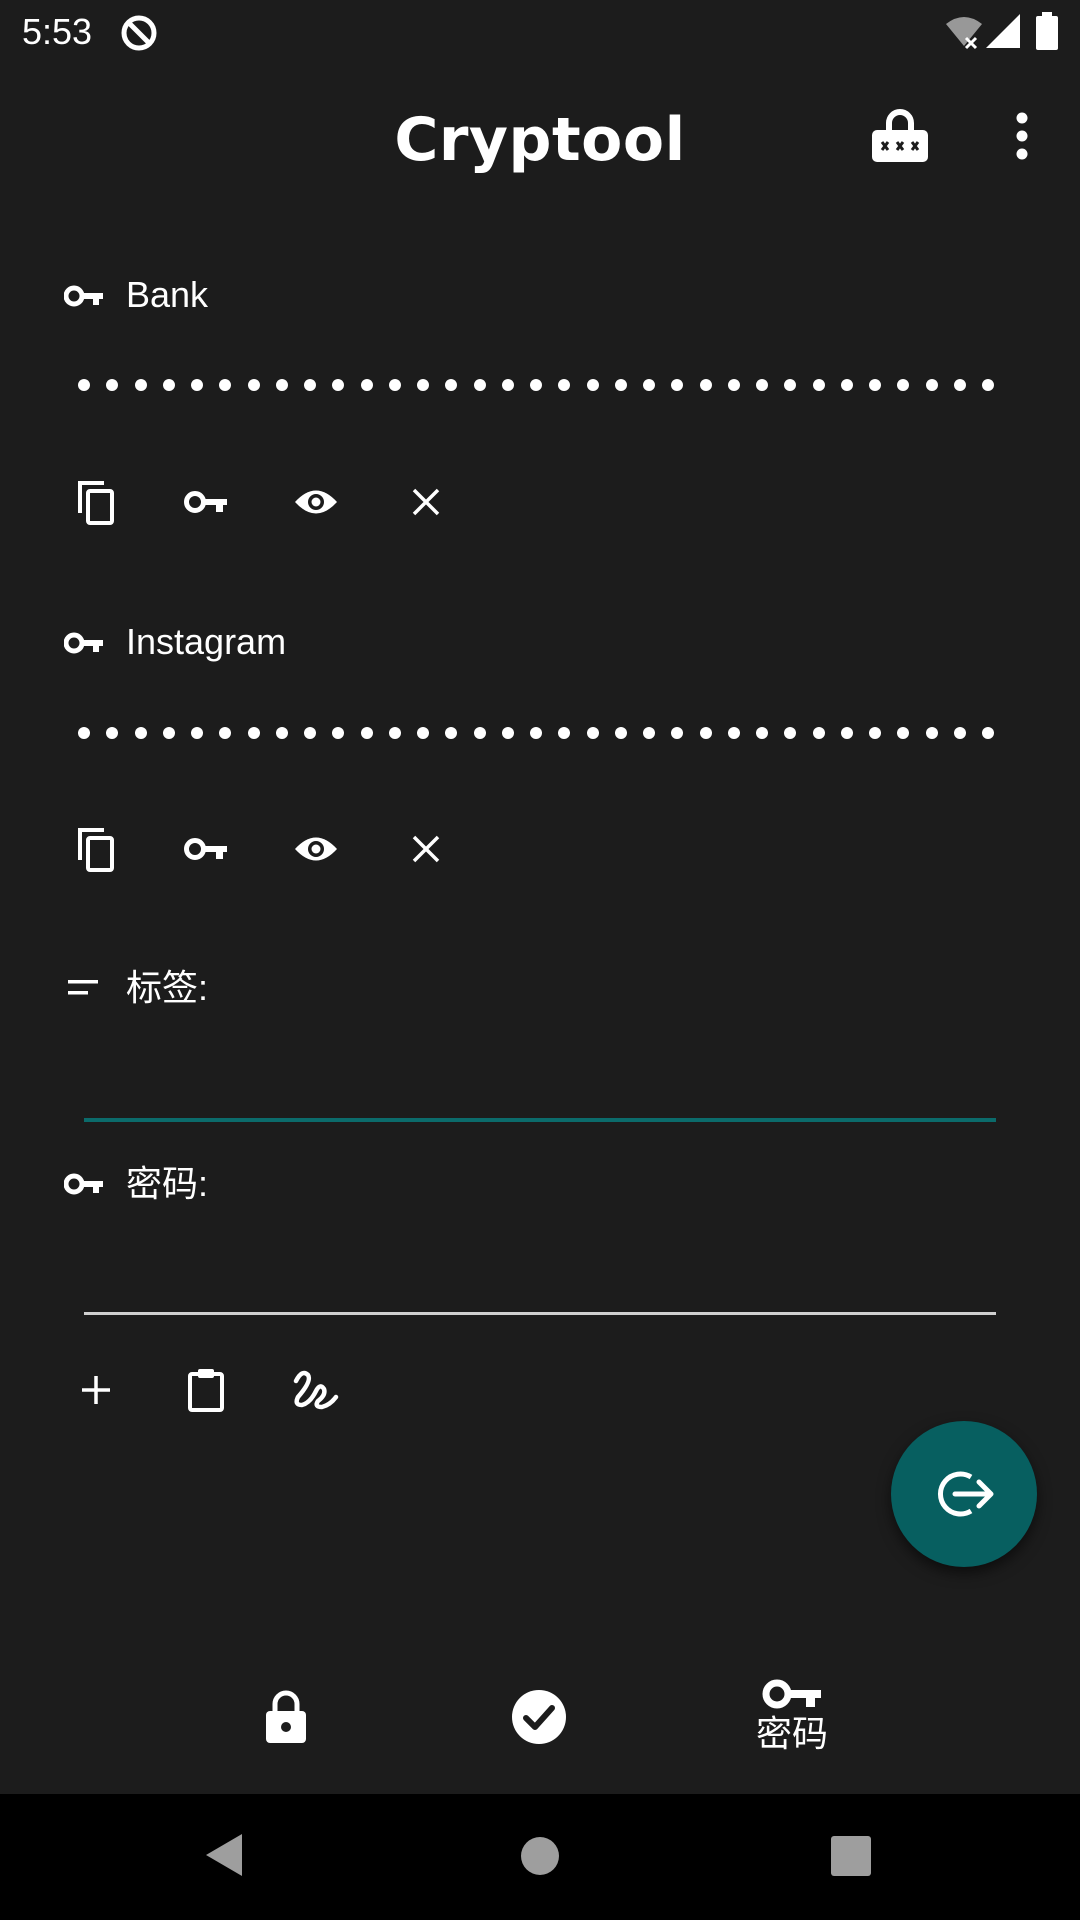 Image resolution: width=1080 pixels, height=1920 pixels. Describe the element at coordinates (791, 1734) in the screenshot. I see `nav-item-label: 密码` at that location.